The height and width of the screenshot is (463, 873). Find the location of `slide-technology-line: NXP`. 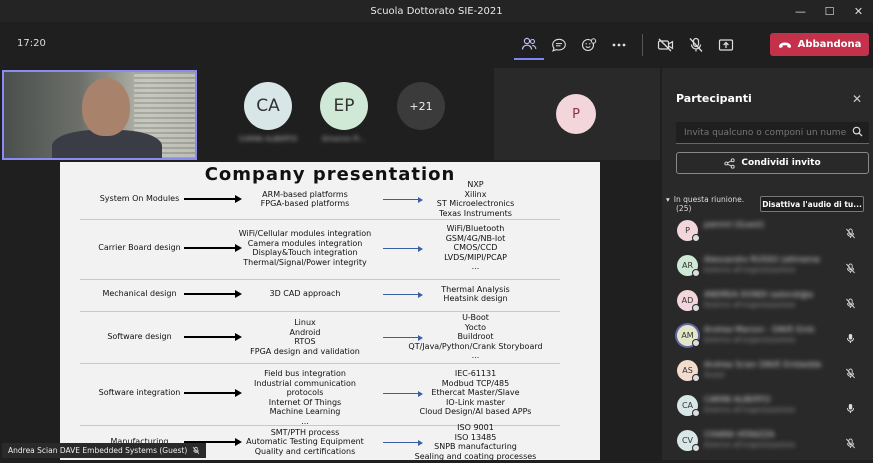

slide-technology-line: NXP is located at coordinates (475, 184).